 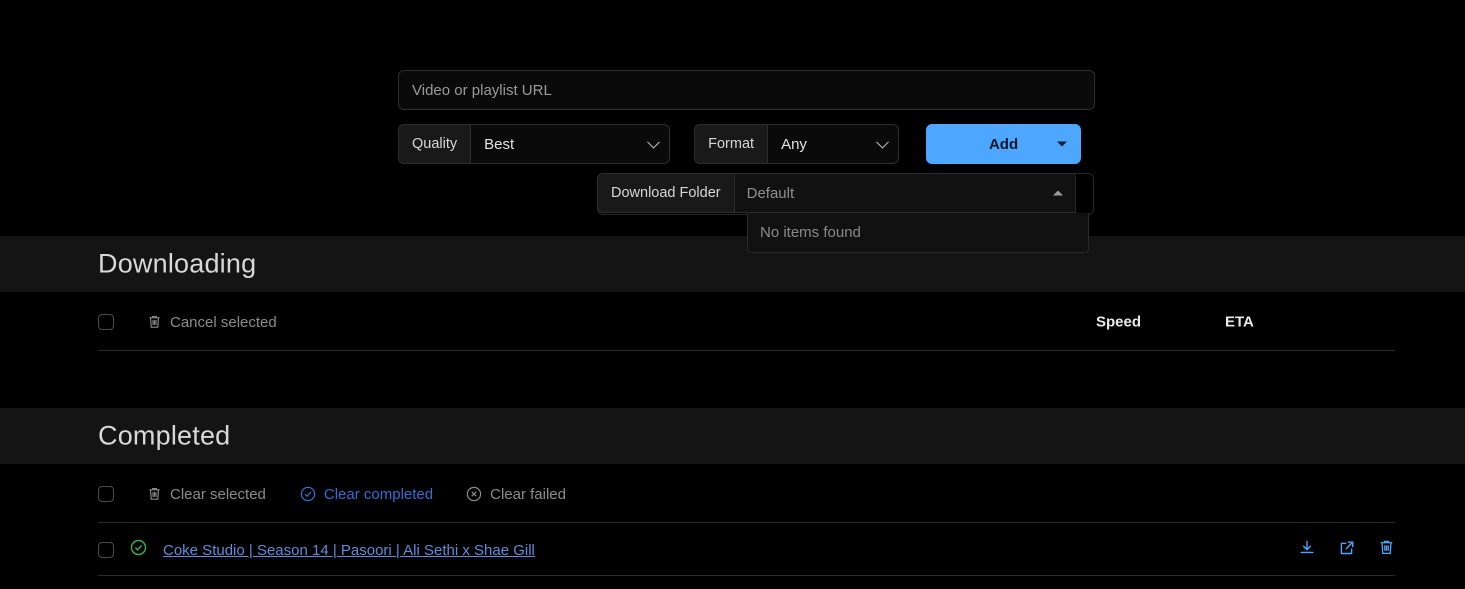 I want to click on caret-down-icon, so click(x=1062, y=144).